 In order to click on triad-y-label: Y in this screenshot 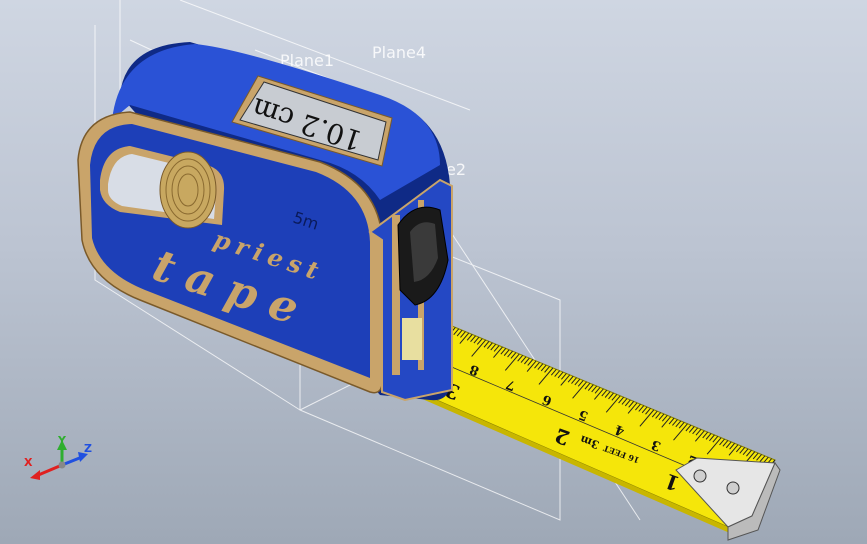, I will do `click(62, 440)`.